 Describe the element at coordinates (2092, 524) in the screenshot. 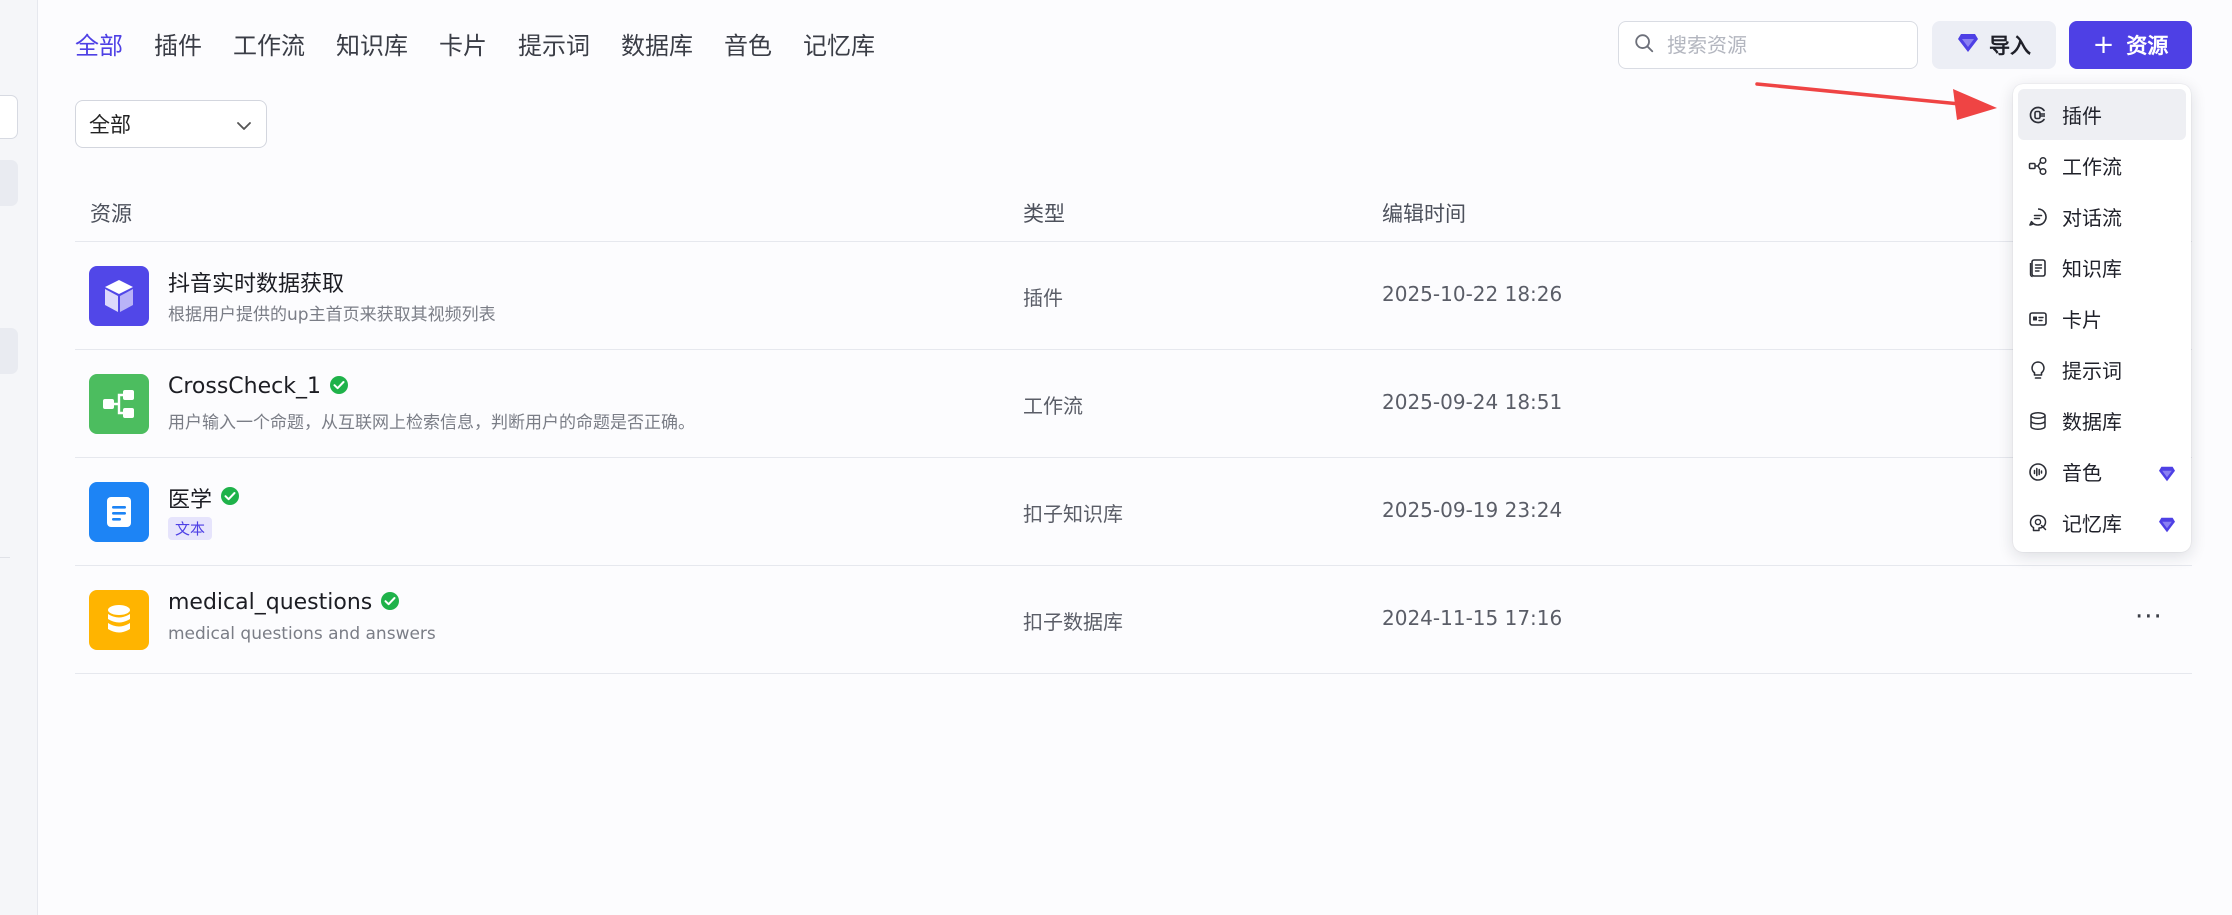

I see `dropdown-item-label: 记忆库` at that location.